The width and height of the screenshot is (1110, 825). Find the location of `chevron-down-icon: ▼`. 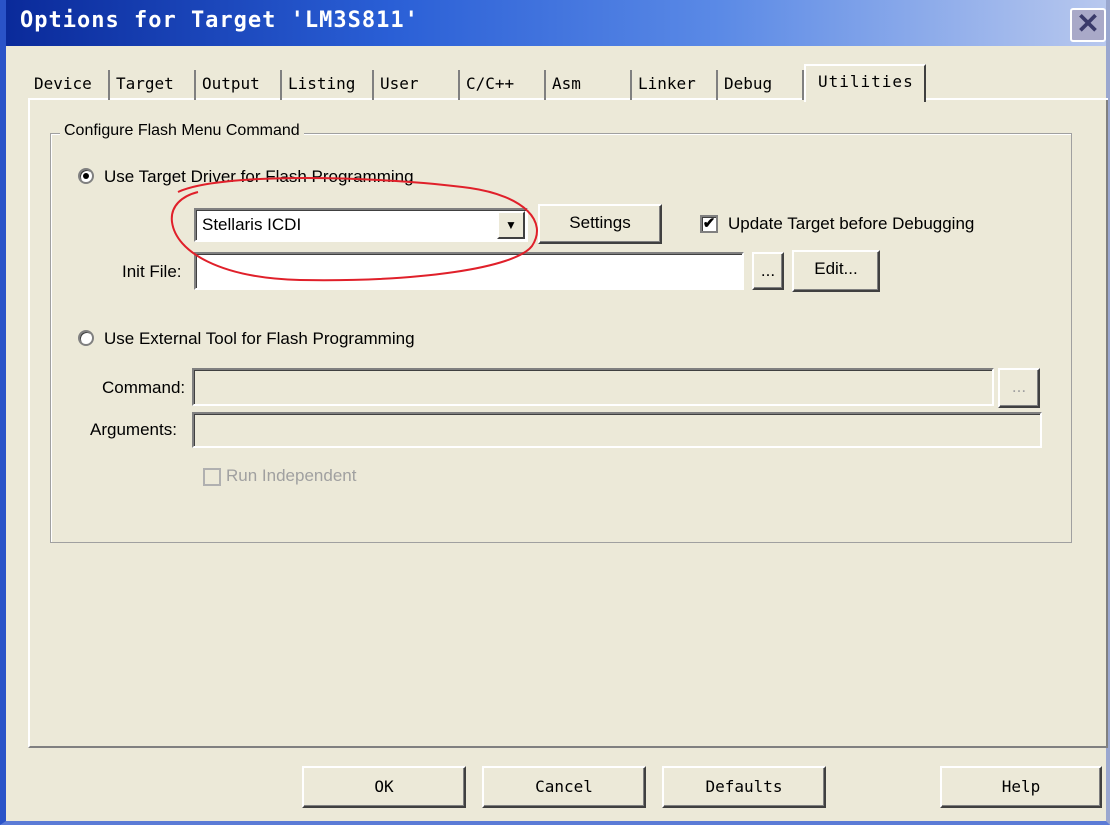

chevron-down-icon: ▼ is located at coordinates (511, 225).